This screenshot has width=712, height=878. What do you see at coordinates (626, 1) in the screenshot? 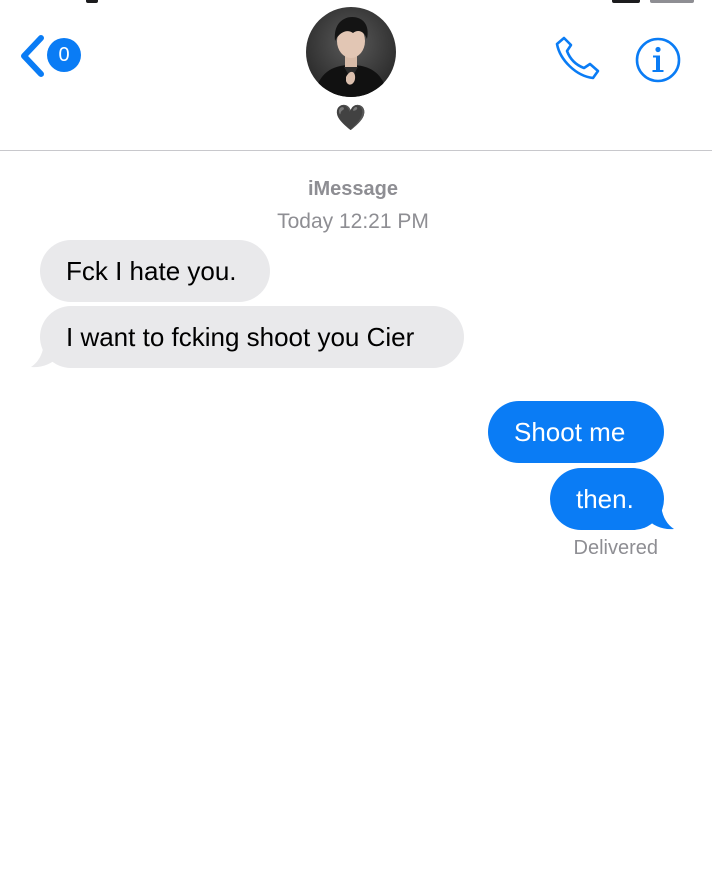
I see `status-bar-wifi` at bounding box center [626, 1].